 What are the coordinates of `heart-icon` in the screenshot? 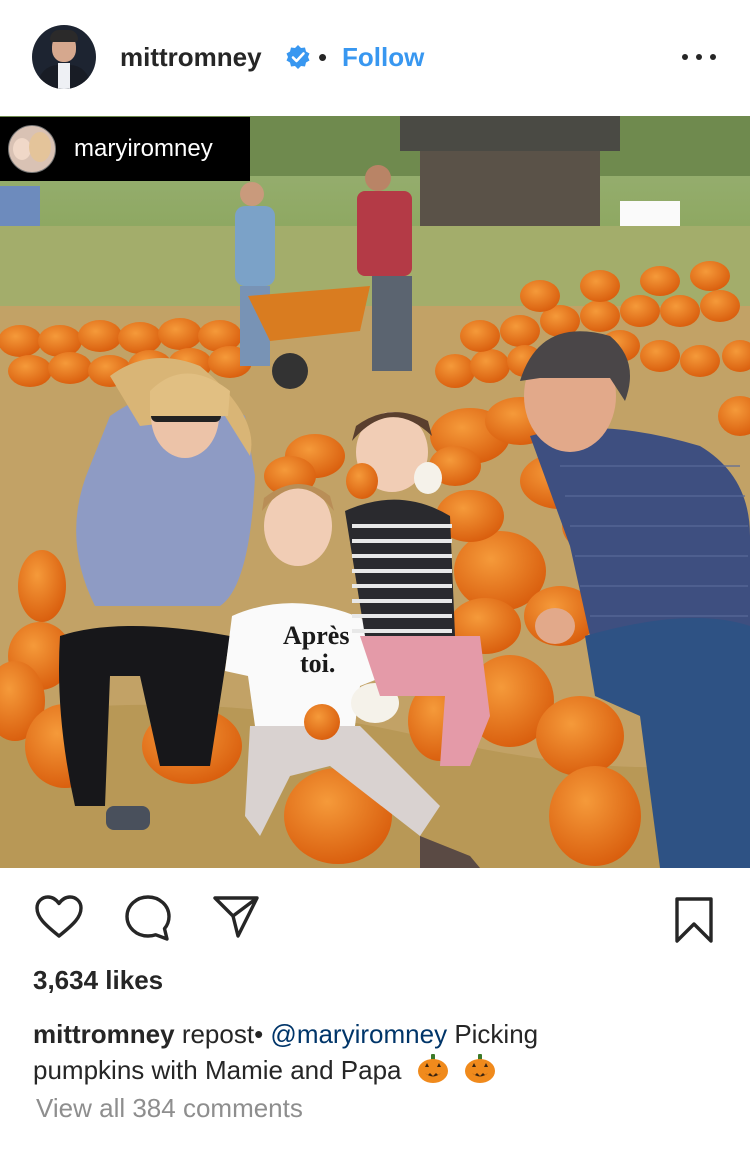 It's located at (59, 917).